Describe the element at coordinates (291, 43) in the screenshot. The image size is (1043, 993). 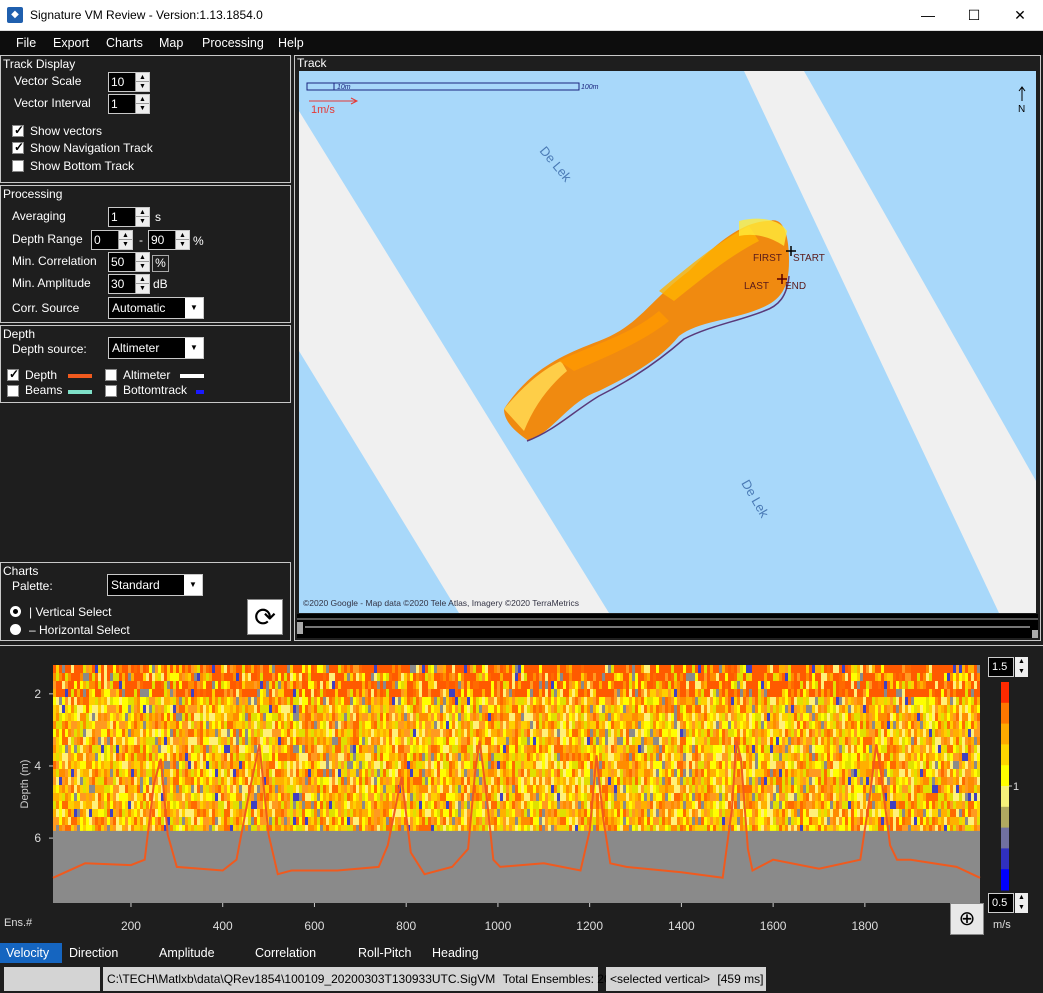
I see `menu-help: Help` at that location.